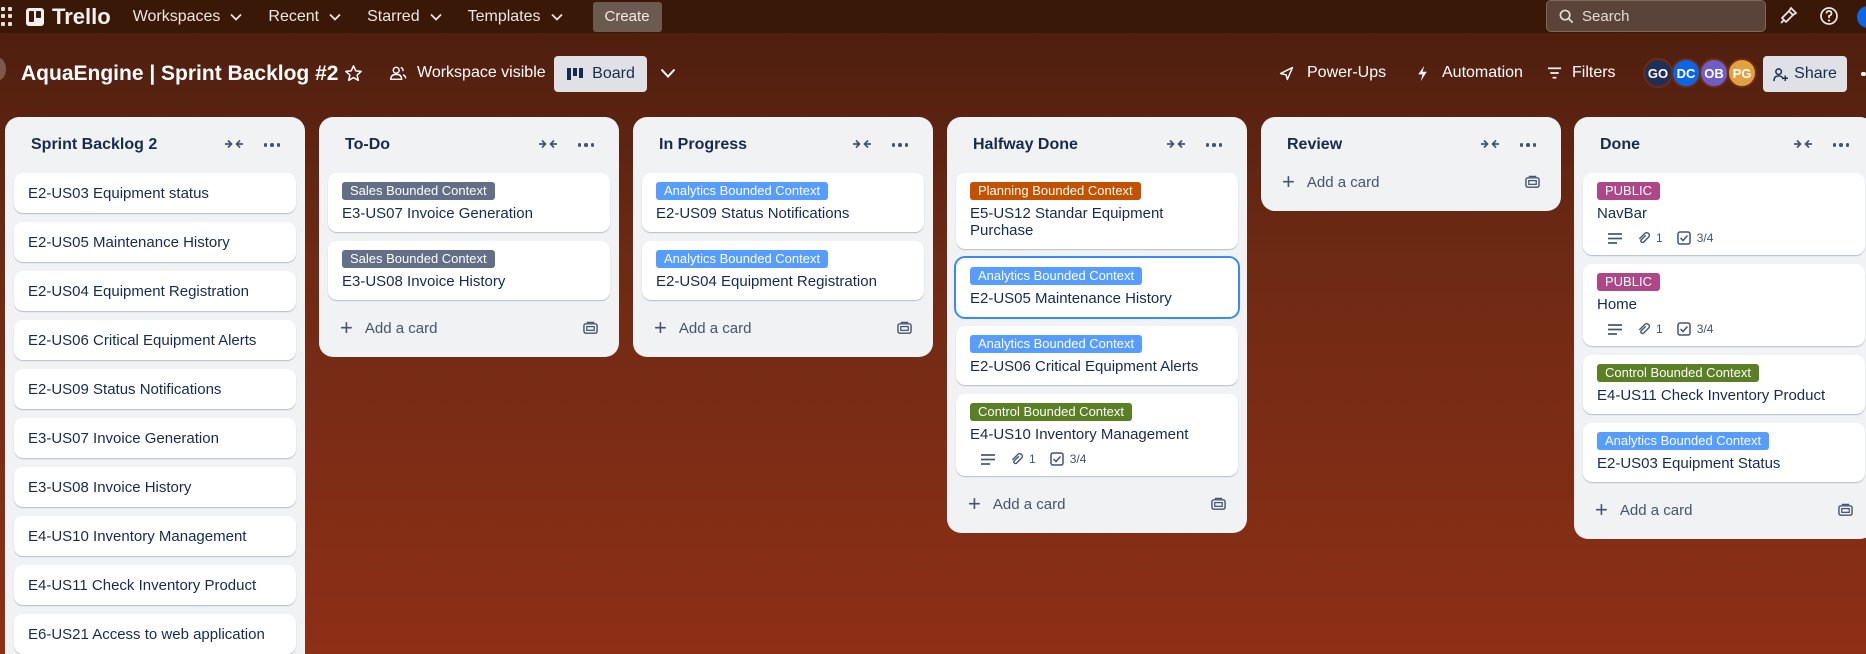 This screenshot has width=1866, height=654. What do you see at coordinates (1025, 145) in the screenshot?
I see `list-title: Halfway Done` at bounding box center [1025, 145].